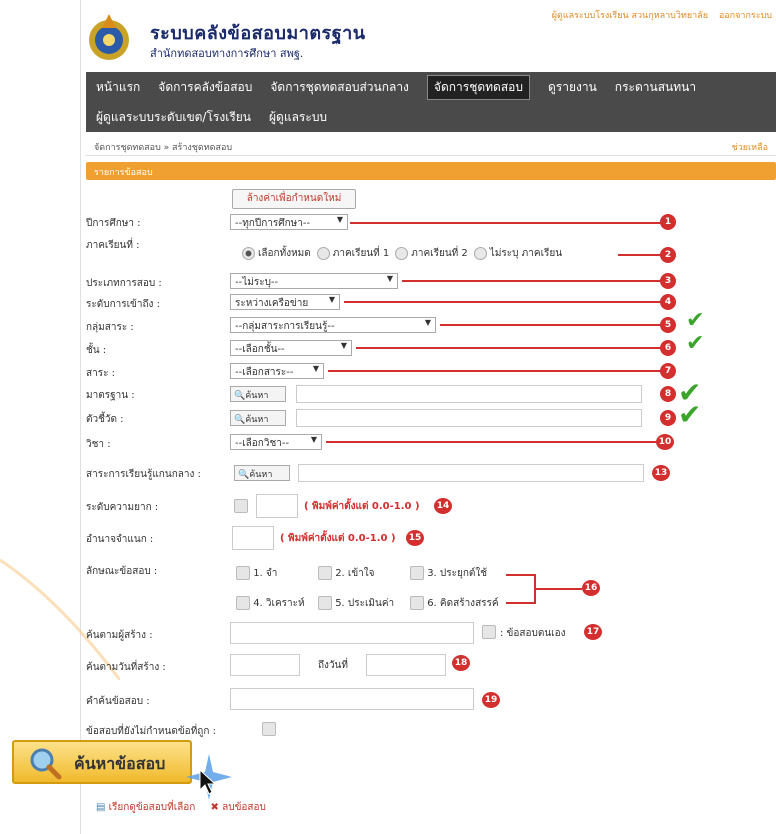 Image resolution: width=776 pixels, height=834 pixels. I want to click on difficulty-input, so click(277, 506).